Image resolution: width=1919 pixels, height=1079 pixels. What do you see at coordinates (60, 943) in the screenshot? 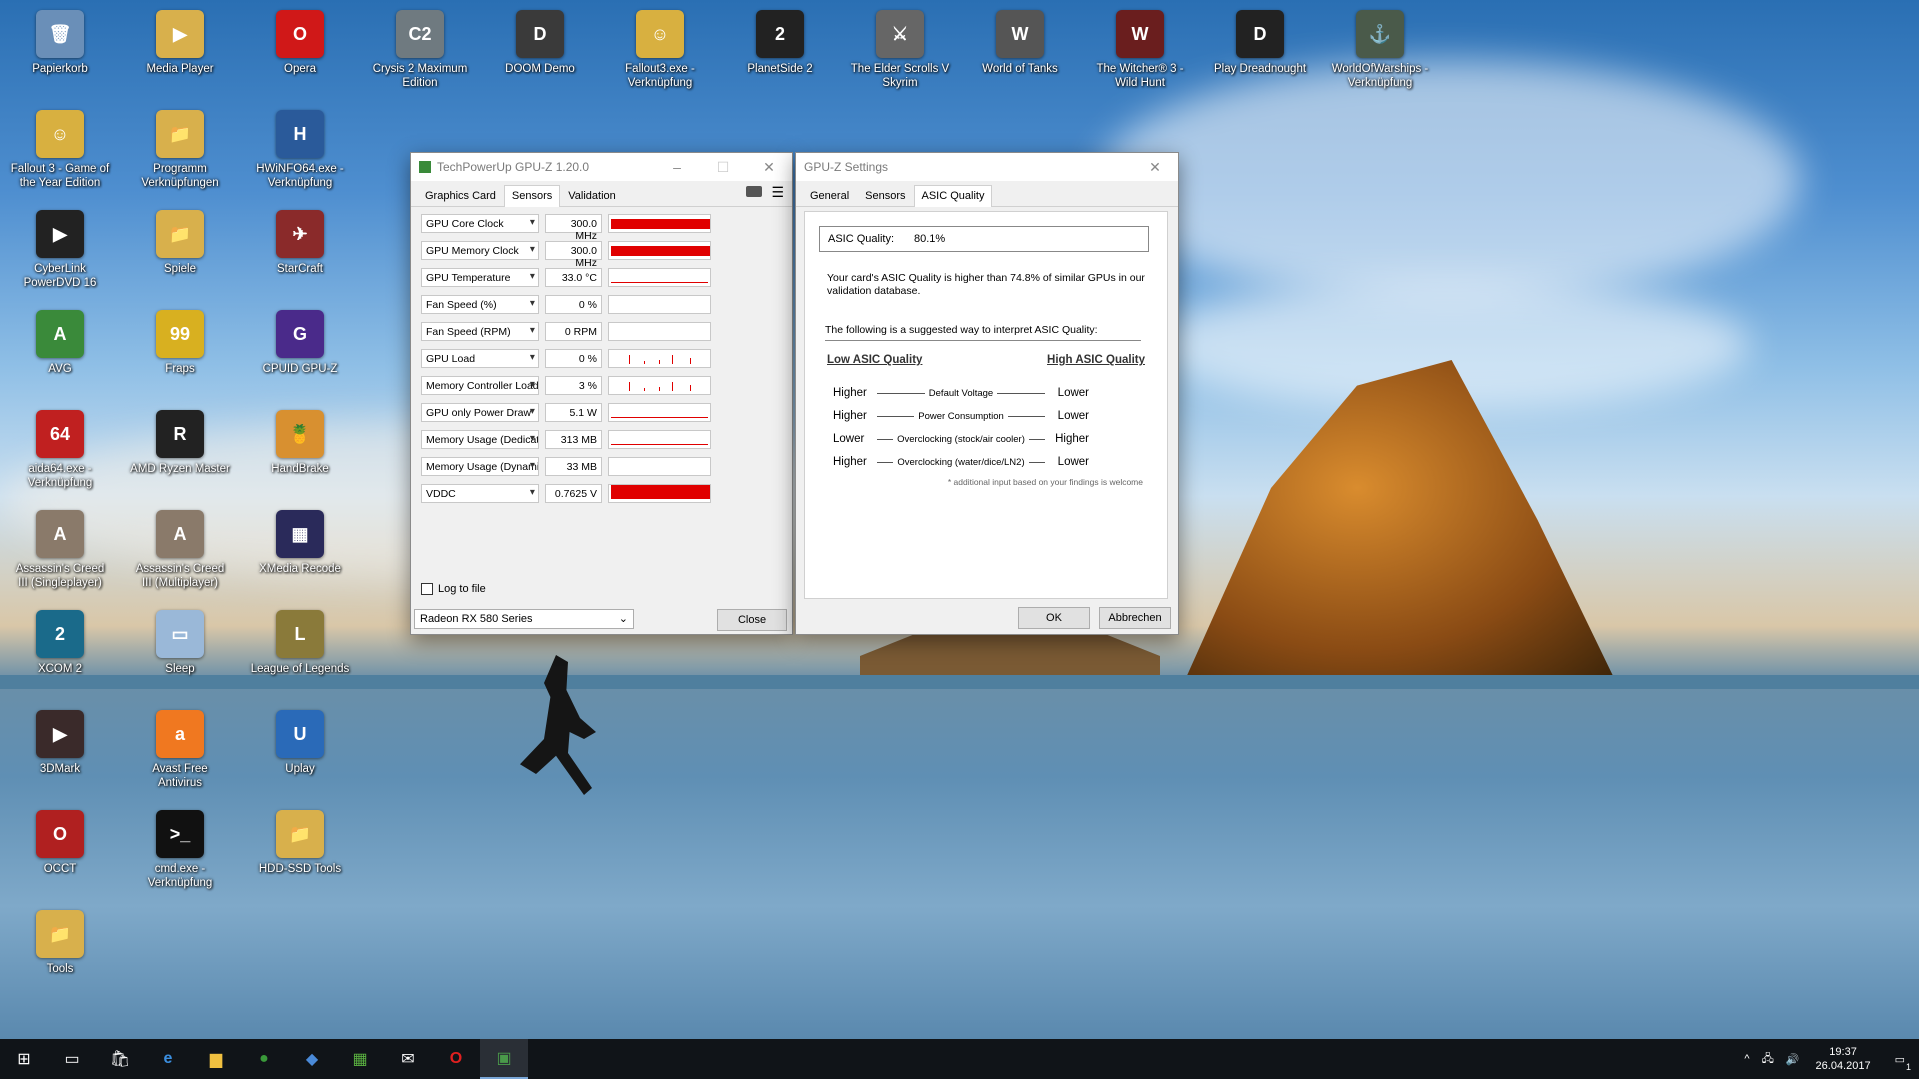
I see `desktop-icon: 📁 Tools` at bounding box center [60, 943].